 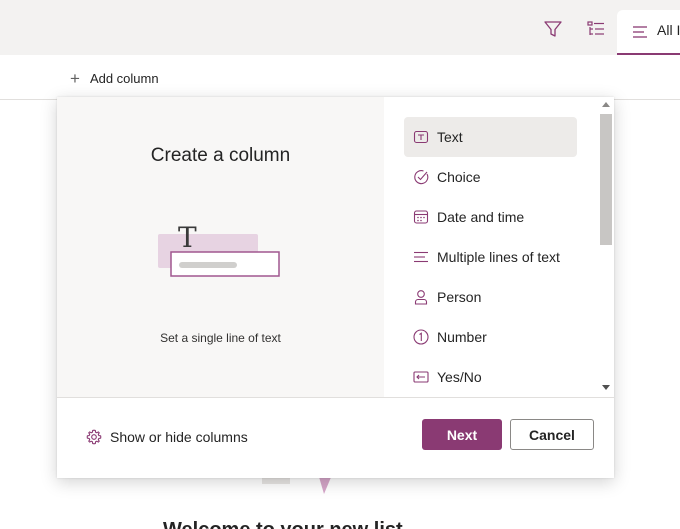 What do you see at coordinates (459, 177) in the screenshot?
I see `column-type-label: Choice` at bounding box center [459, 177].